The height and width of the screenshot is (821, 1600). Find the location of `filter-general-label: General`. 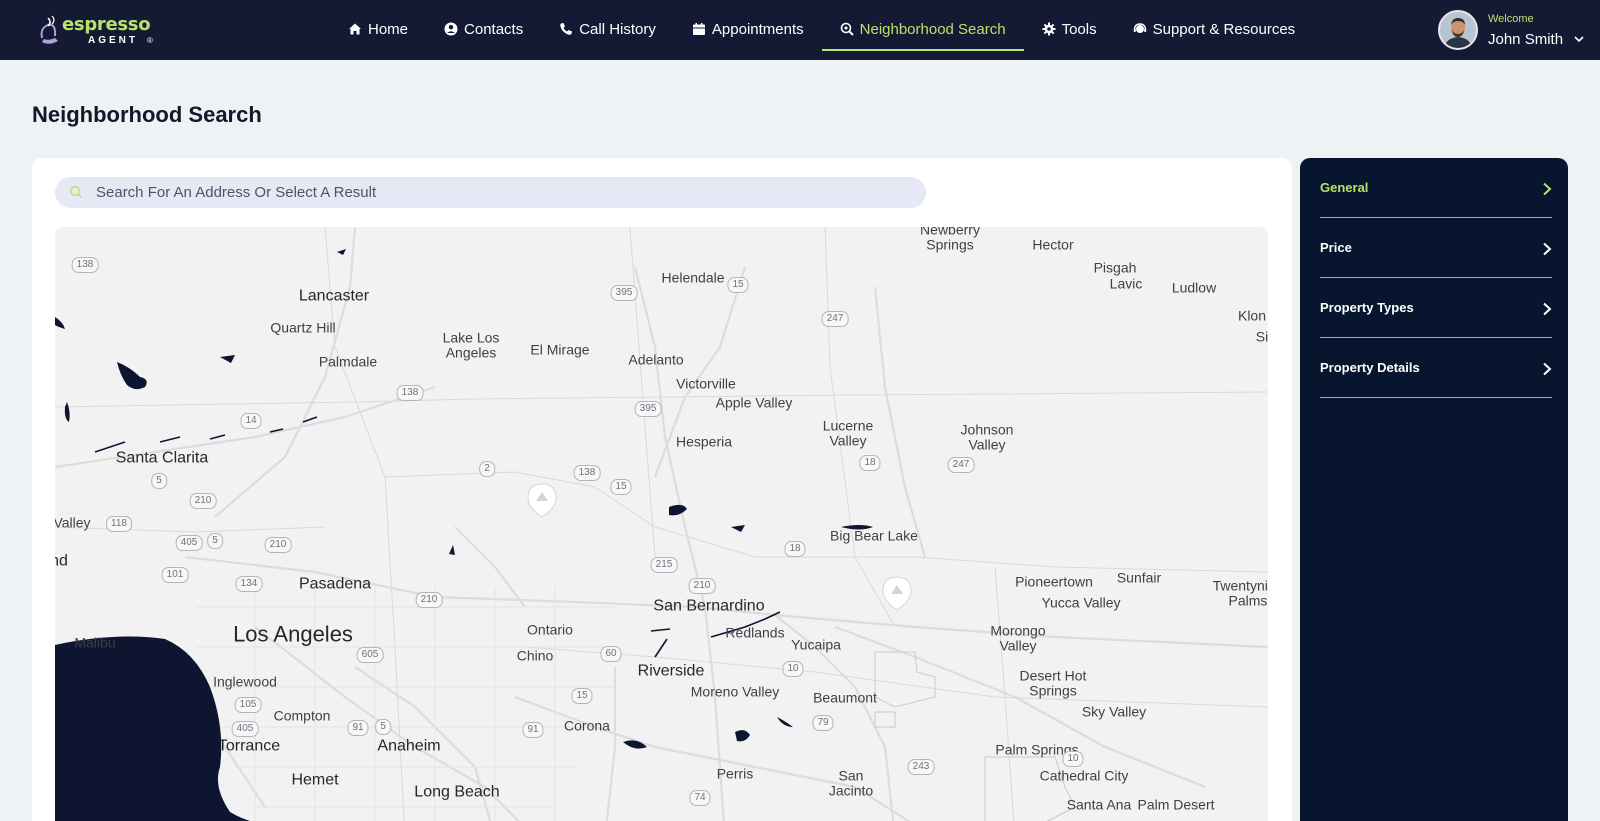

filter-general-label: General is located at coordinates (1344, 187).